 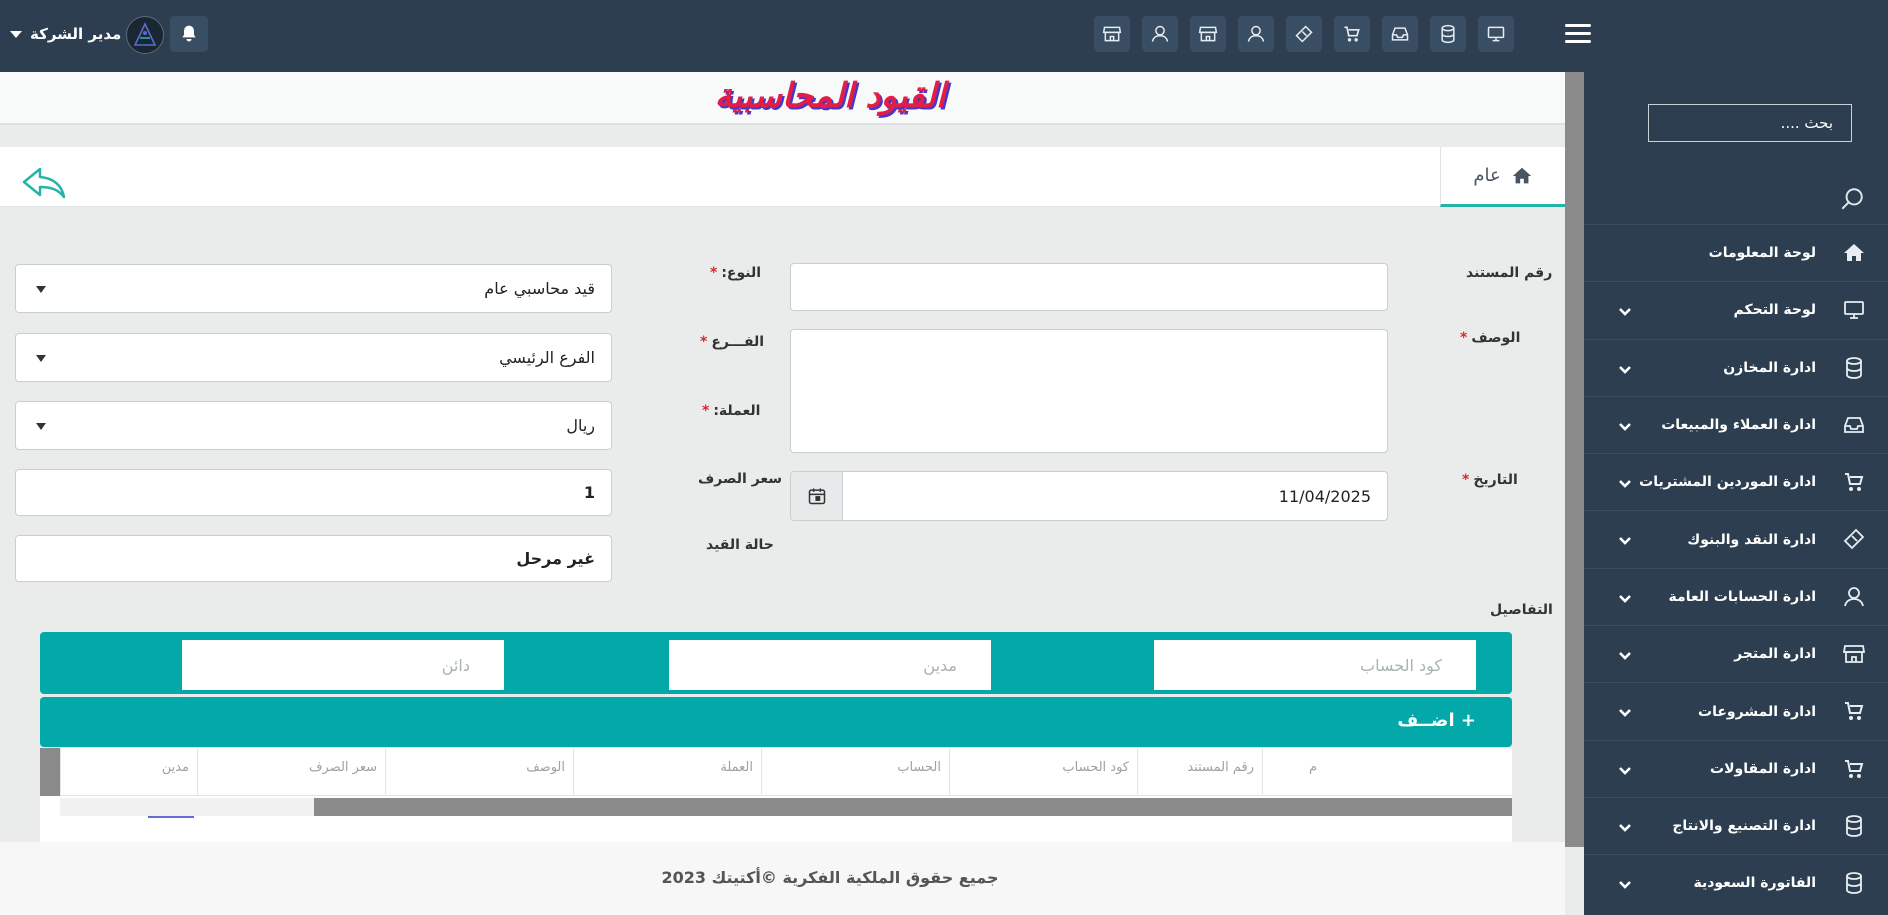 I want to click on add-row-button: + اضــف, so click(x=776, y=722).